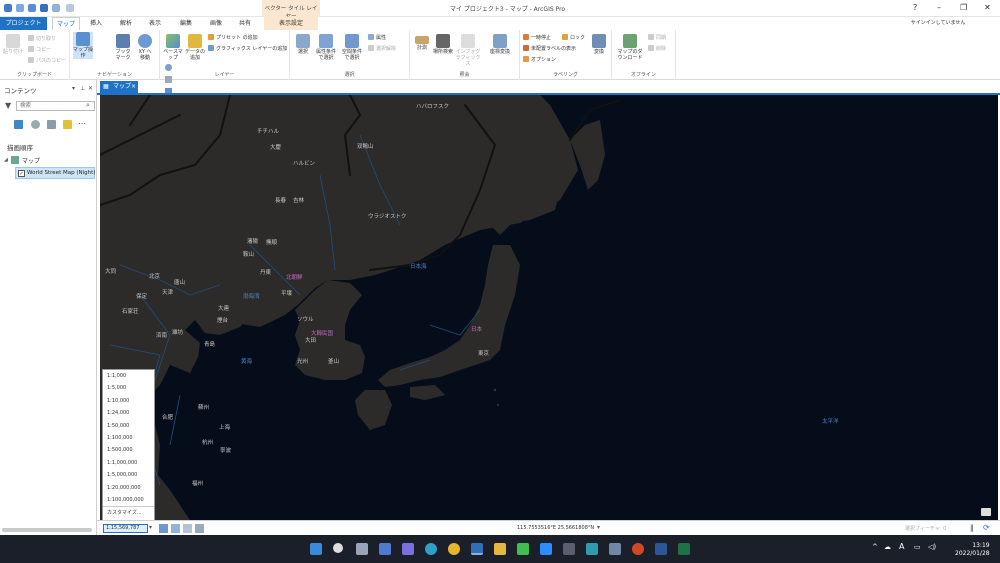 This screenshot has height=563, width=1000. What do you see at coordinates (126, 23) in the screenshot?
I see `tab-analysis: 解析` at bounding box center [126, 23].